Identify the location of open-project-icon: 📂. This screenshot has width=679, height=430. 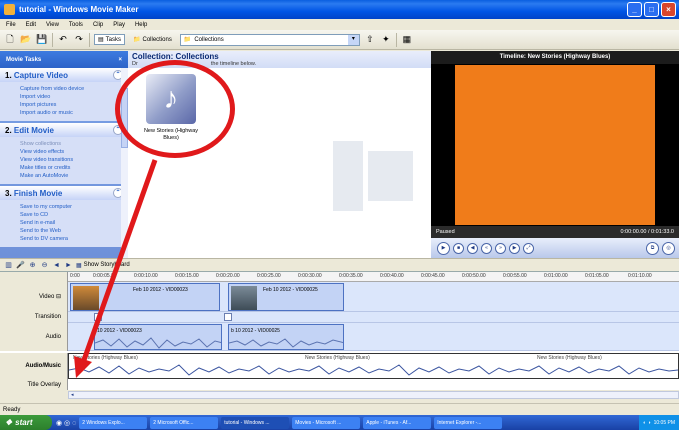
(26, 40).